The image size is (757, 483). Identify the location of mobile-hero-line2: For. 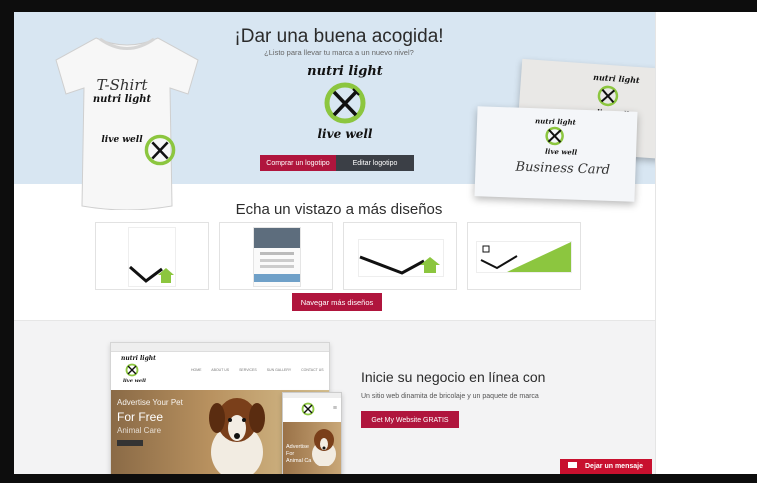
(290, 454).